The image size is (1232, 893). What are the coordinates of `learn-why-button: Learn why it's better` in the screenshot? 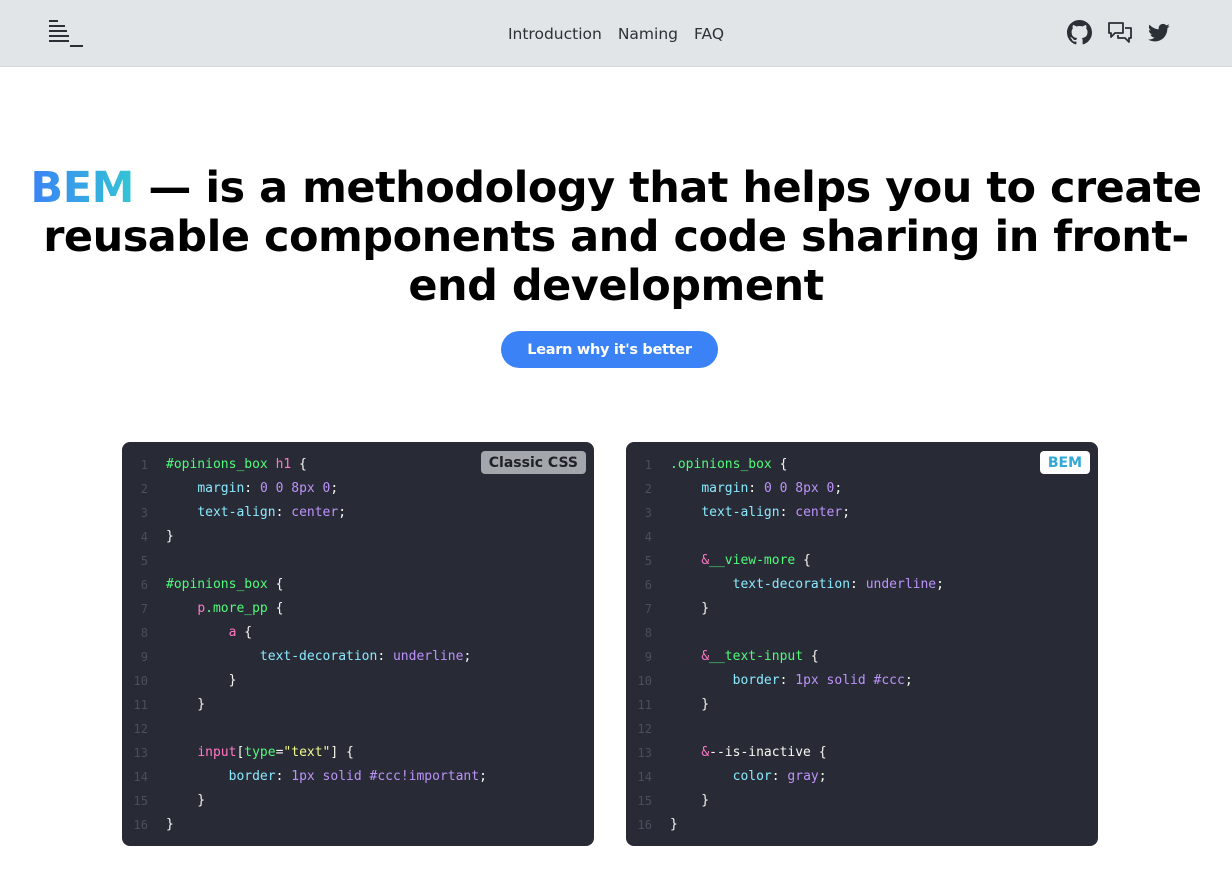 It's located at (609, 349).